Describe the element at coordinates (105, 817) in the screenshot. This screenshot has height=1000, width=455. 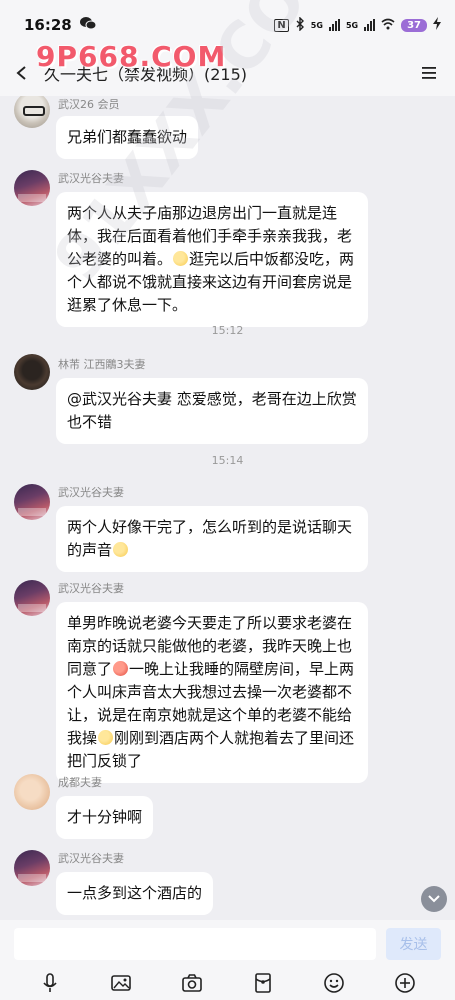
I see `message-bubble: 才十分钟啊` at that location.